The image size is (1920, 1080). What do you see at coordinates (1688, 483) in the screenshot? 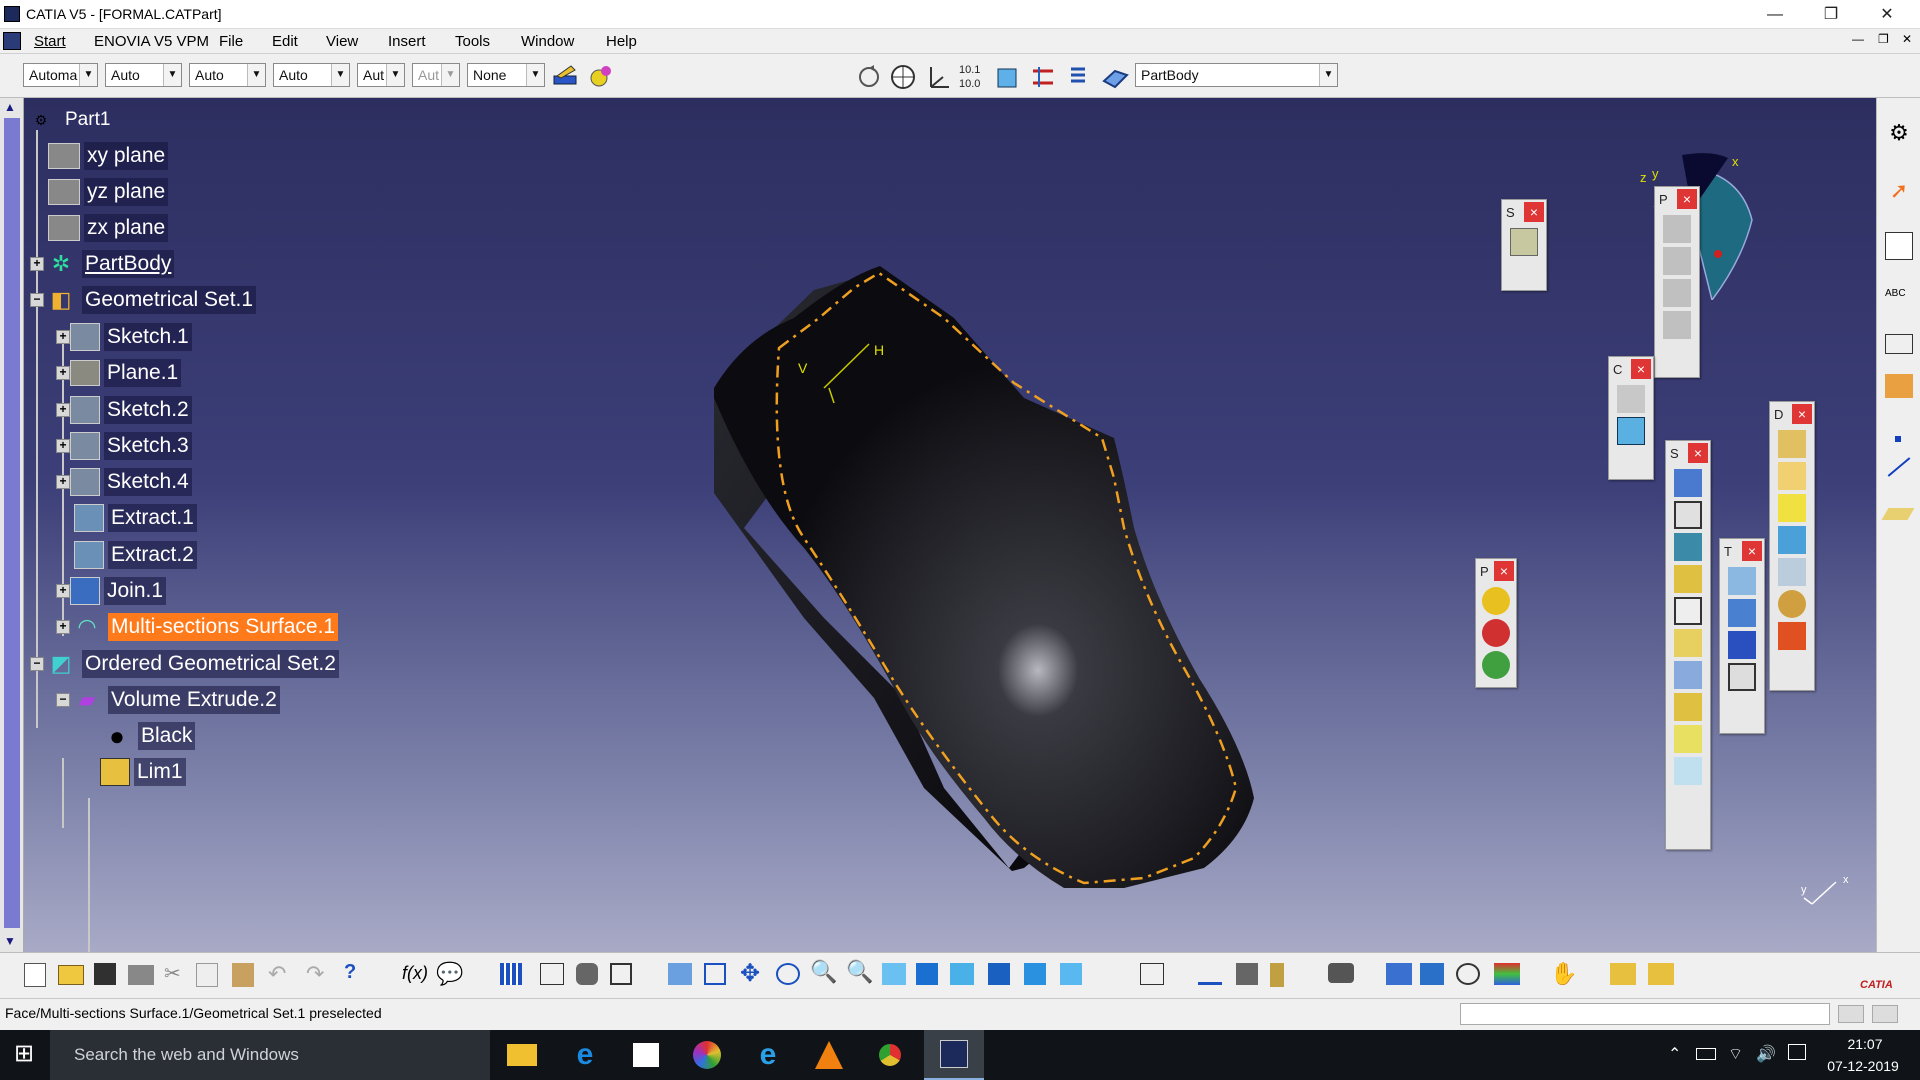
I see `pad-icon` at bounding box center [1688, 483].